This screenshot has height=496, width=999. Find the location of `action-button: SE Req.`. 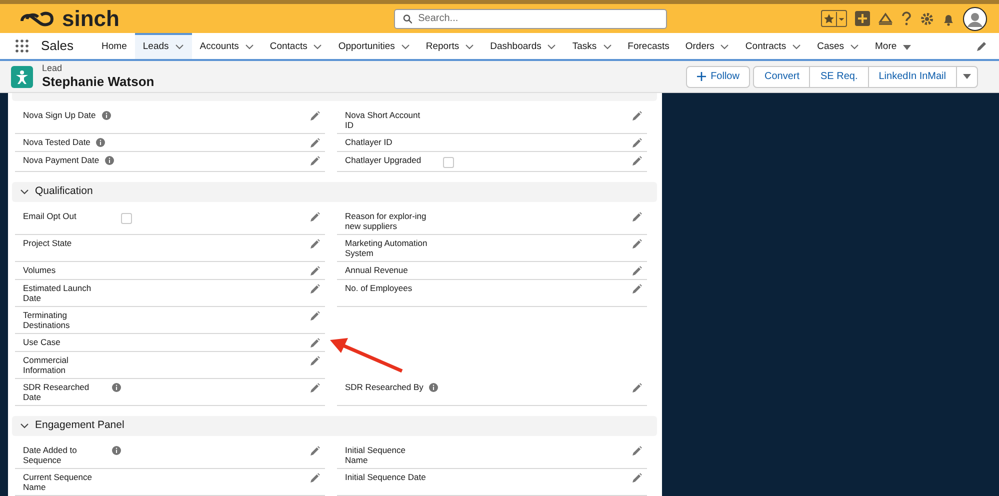

action-button: SE Req. is located at coordinates (839, 77).